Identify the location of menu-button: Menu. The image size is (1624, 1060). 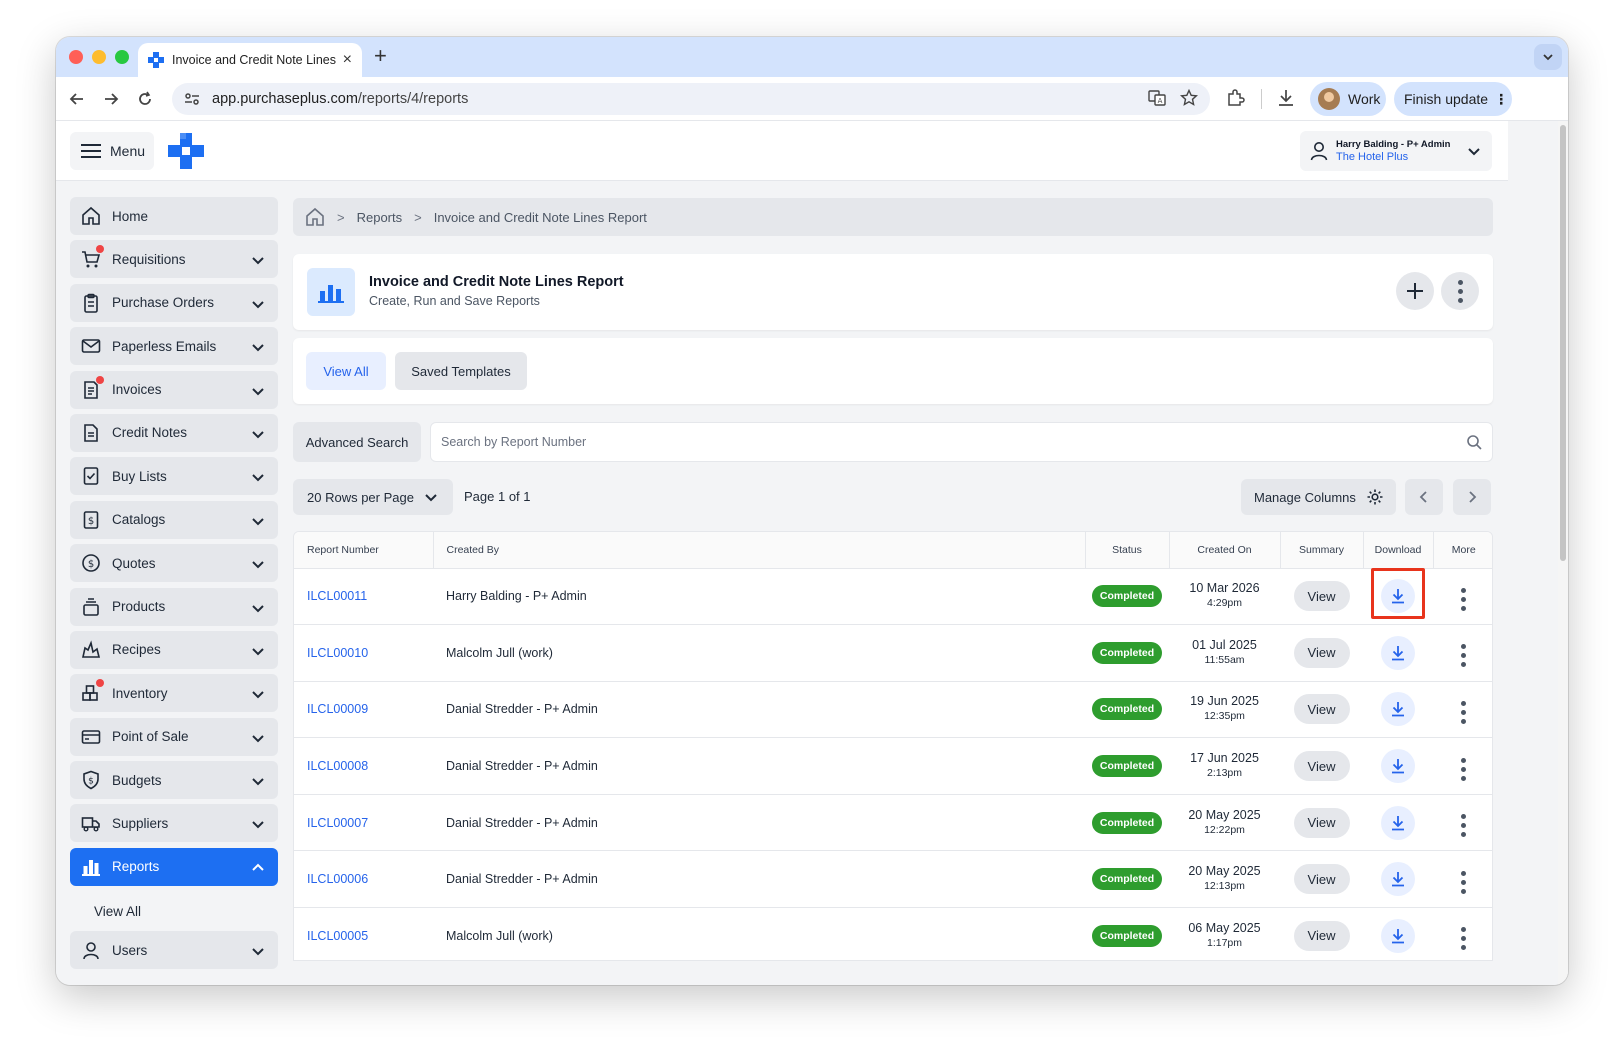
(112, 151).